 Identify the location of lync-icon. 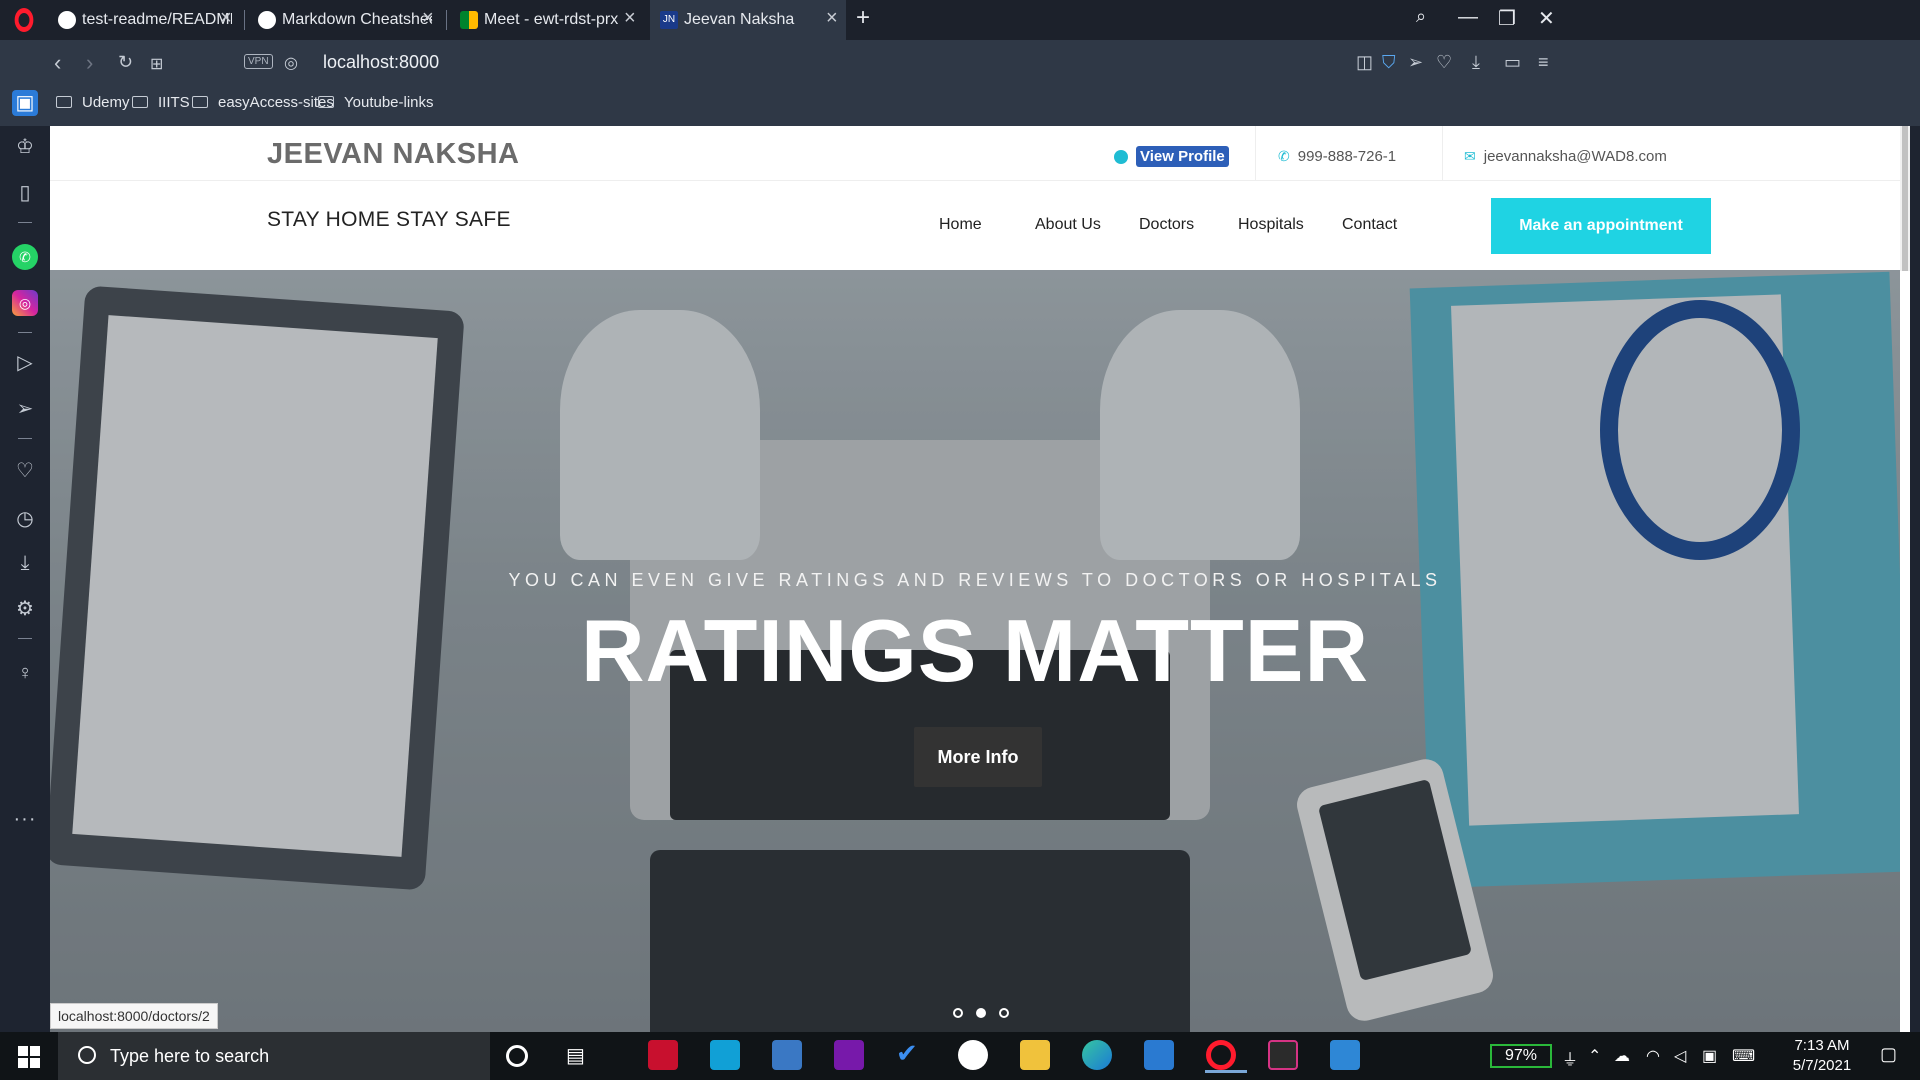
(725, 1055).